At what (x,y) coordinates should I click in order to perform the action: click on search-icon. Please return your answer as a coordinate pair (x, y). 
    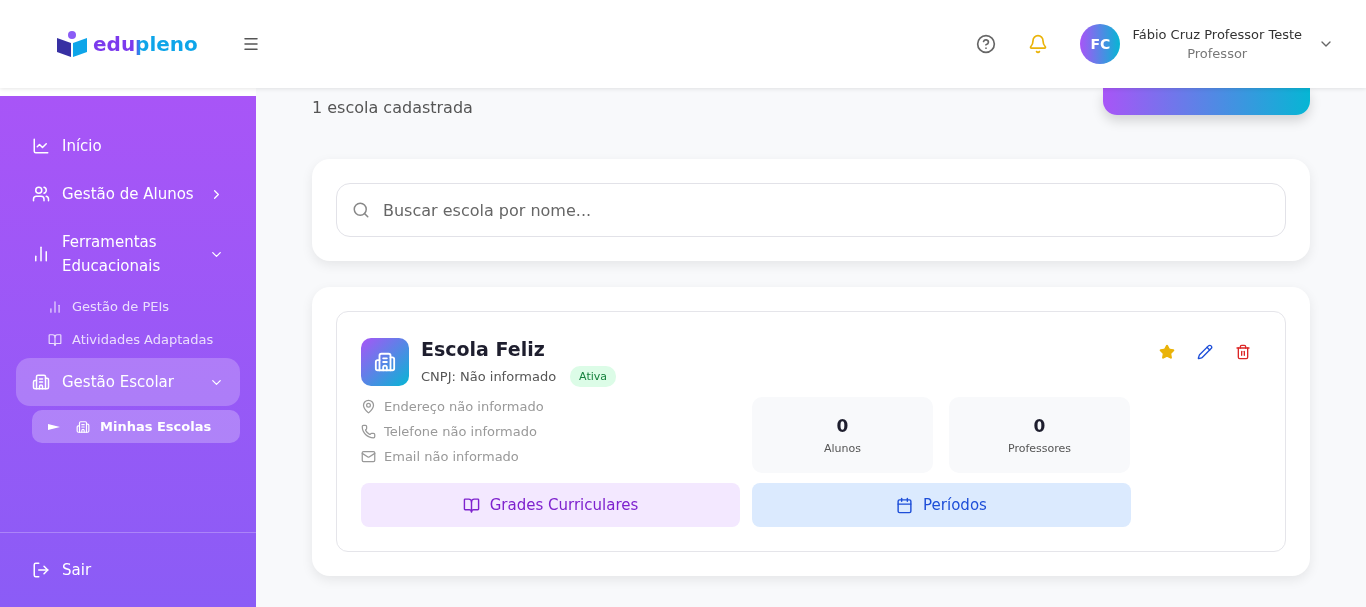
    Looking at the image, I should click on (361, 210).